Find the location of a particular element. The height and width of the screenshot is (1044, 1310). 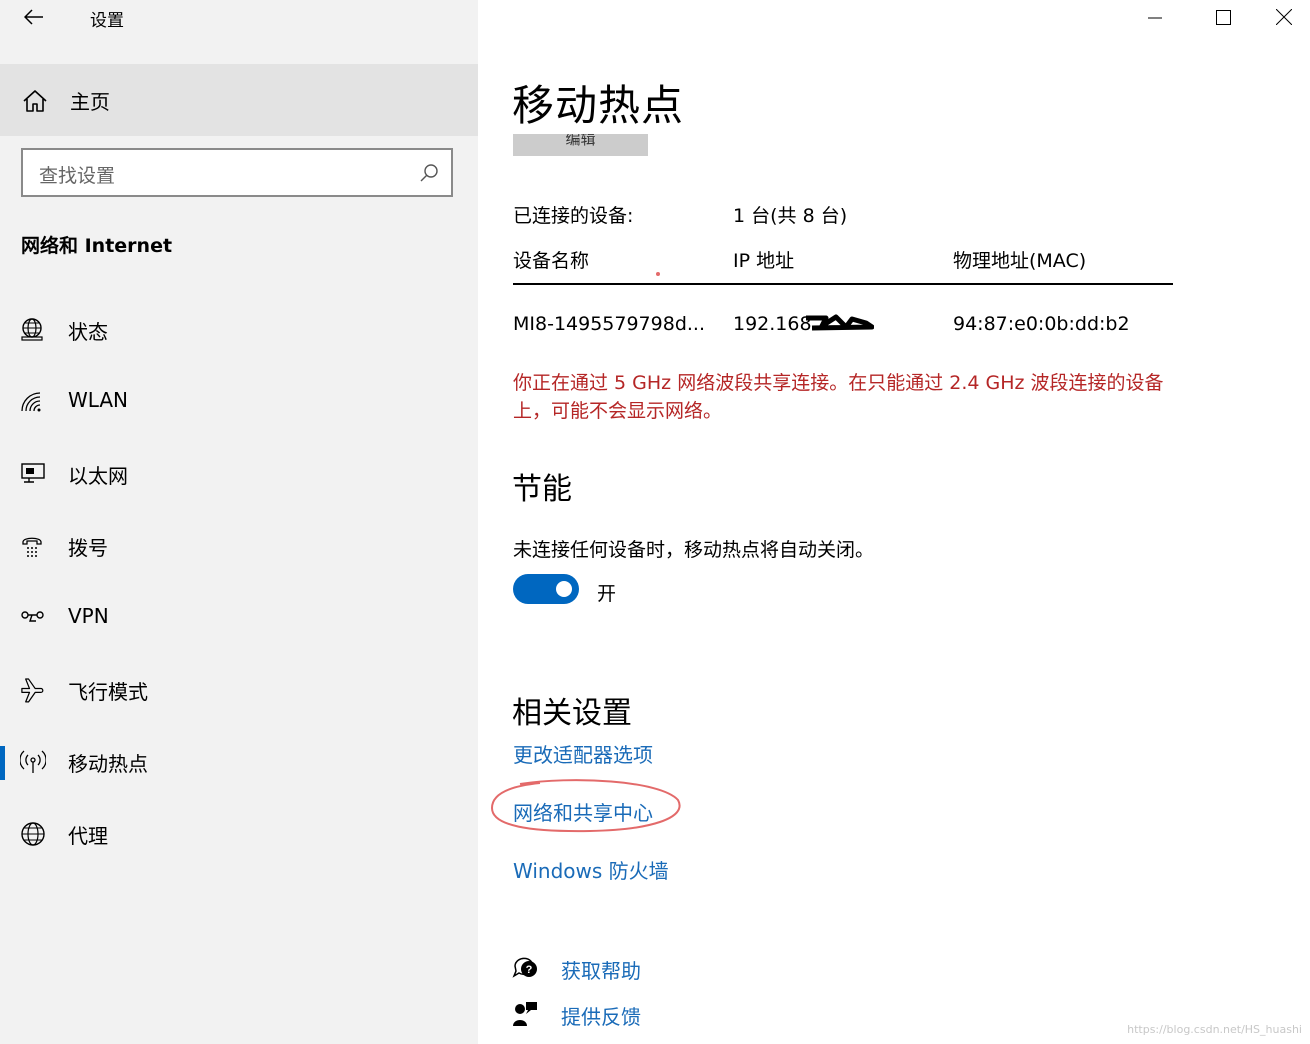

search-placeholder: 查找设置 is located at coordinates (77, 176).